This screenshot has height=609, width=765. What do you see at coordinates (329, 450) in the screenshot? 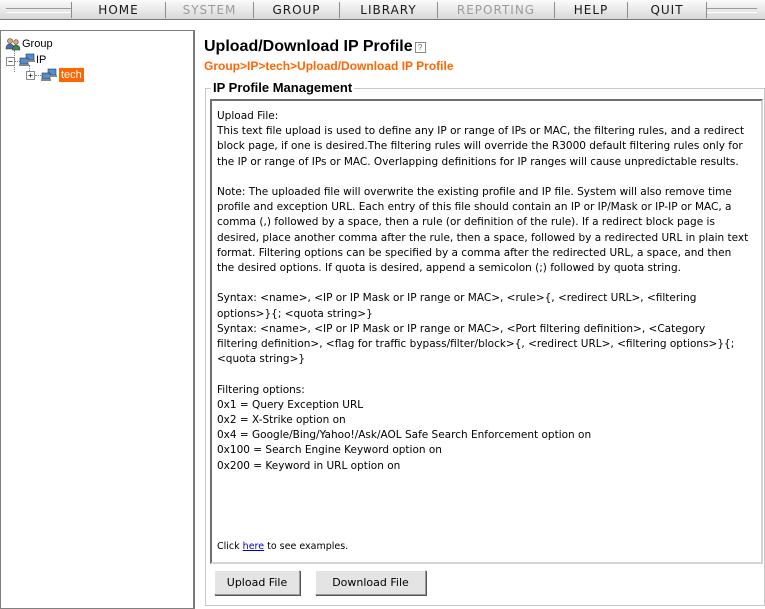
I see `description-line: 0x100 = Search Engine Keyword option on` at bounding box center [329, 450].